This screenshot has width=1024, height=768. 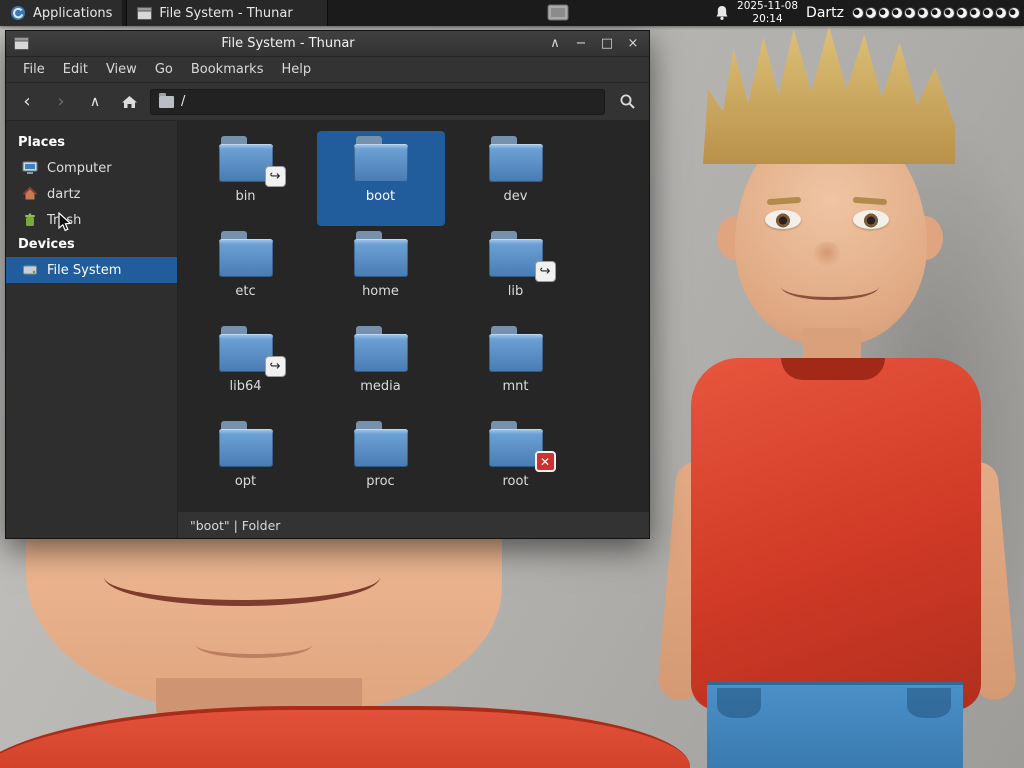 What do you see at coordinates (515, 481) in the screenshot?
I see `folder-label: root` at bounding box center [515, 481].